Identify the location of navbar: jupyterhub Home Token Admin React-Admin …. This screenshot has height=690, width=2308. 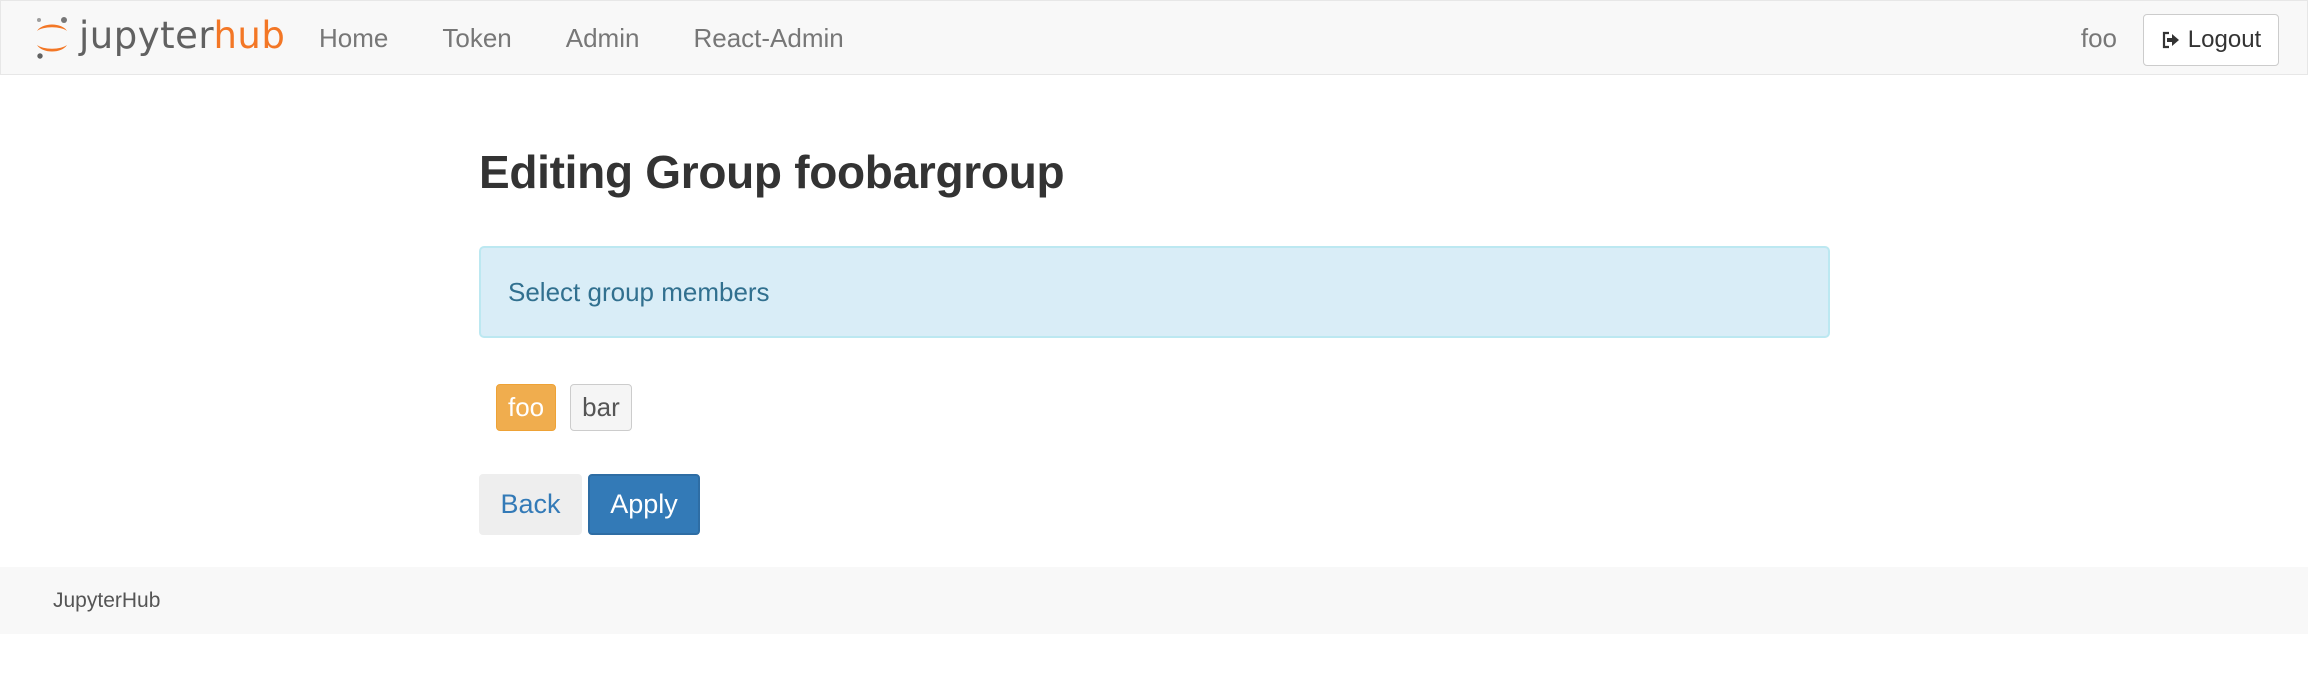
(1154, 37).